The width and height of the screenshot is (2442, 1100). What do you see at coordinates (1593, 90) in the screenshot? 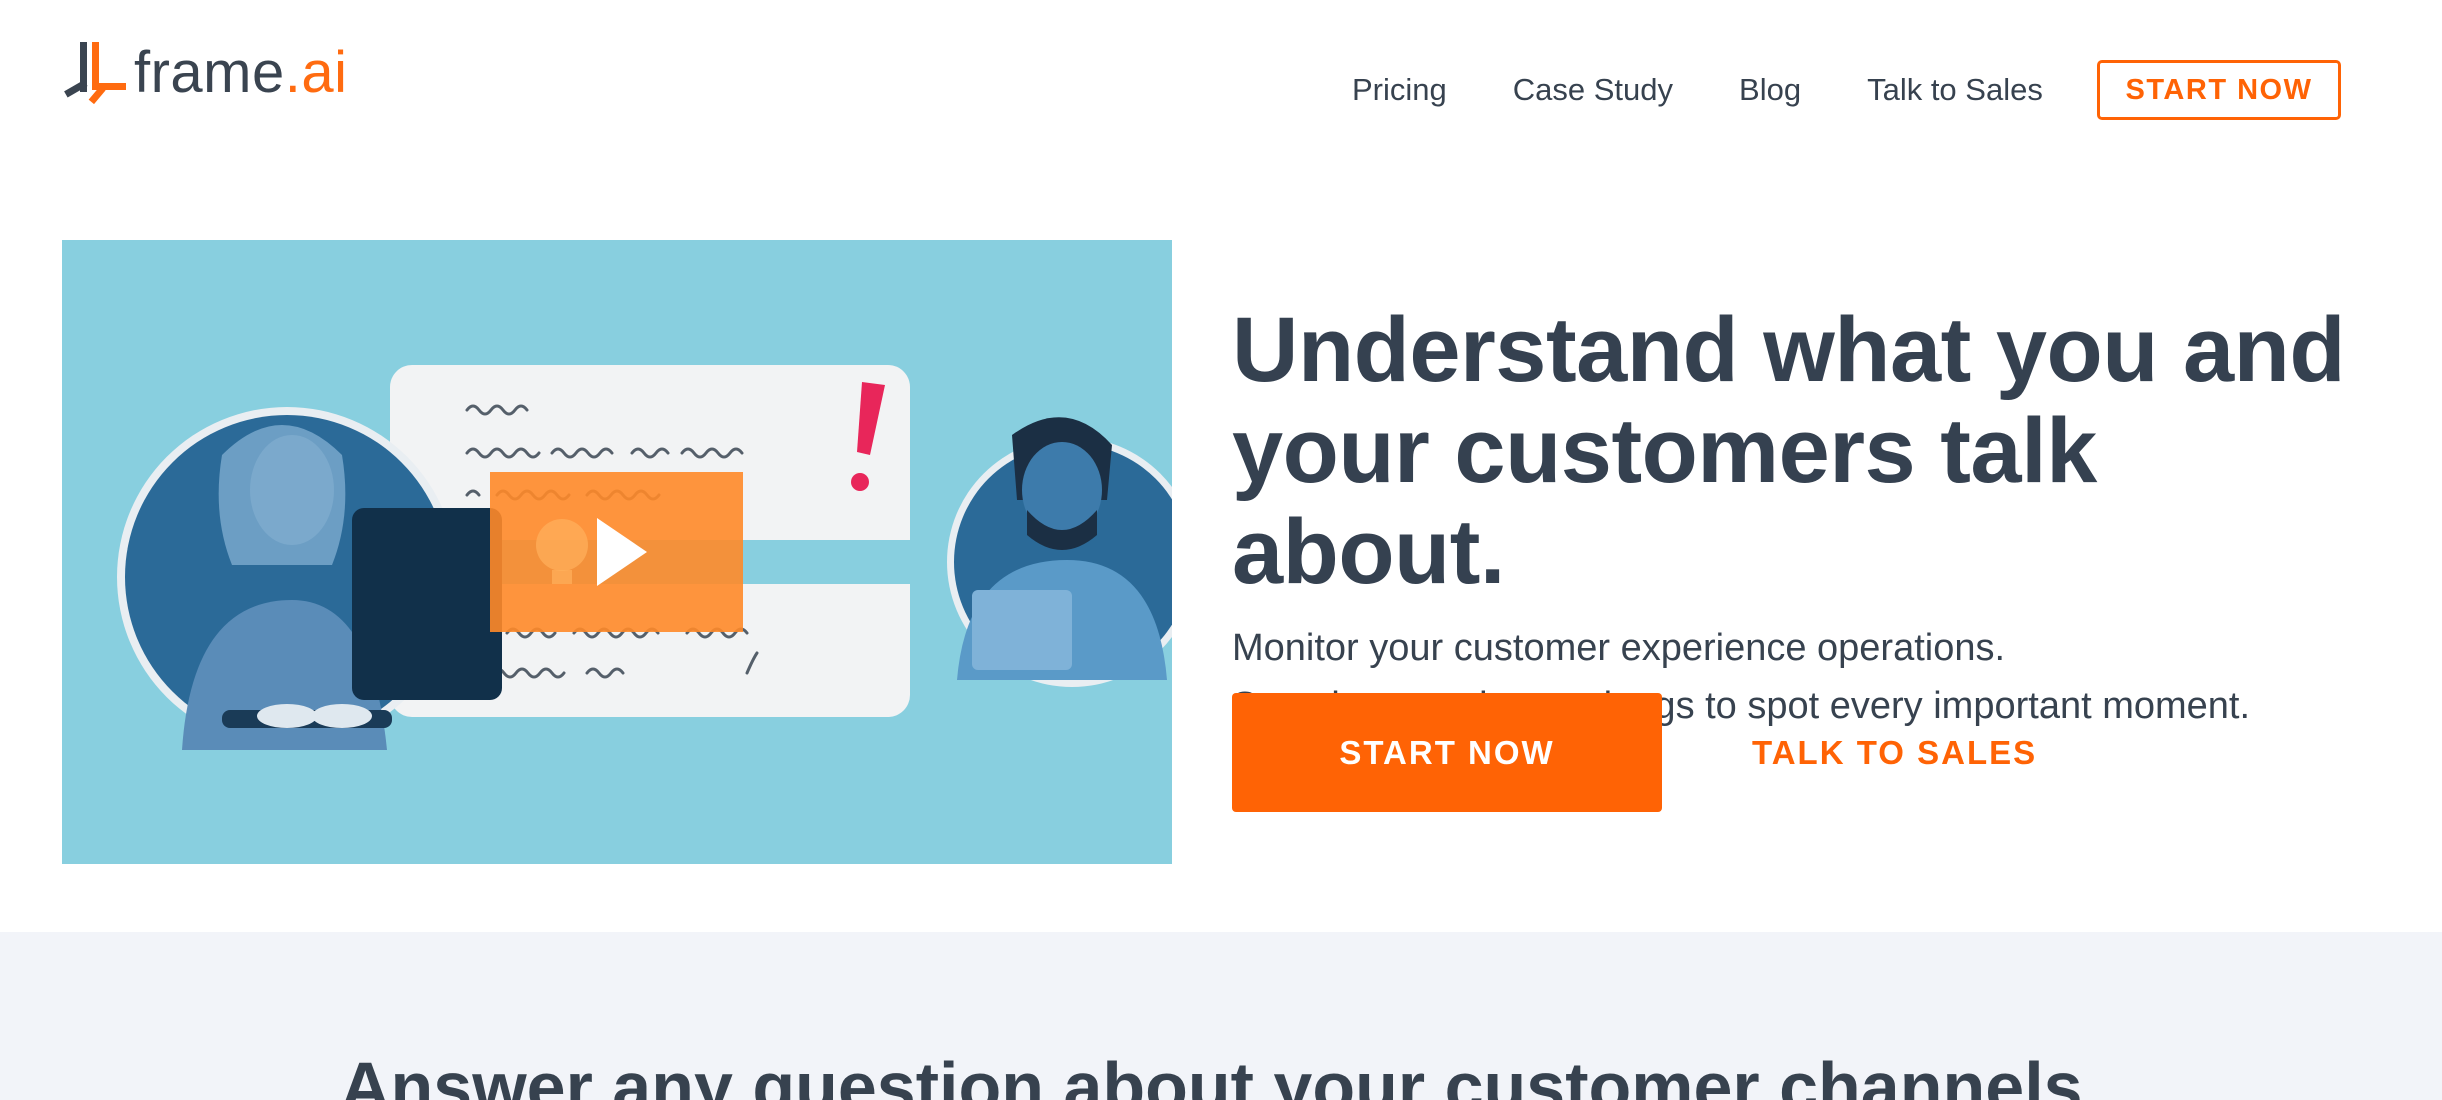
I see `nav-case-study: Case Study` at bounding box center [1593, 90].